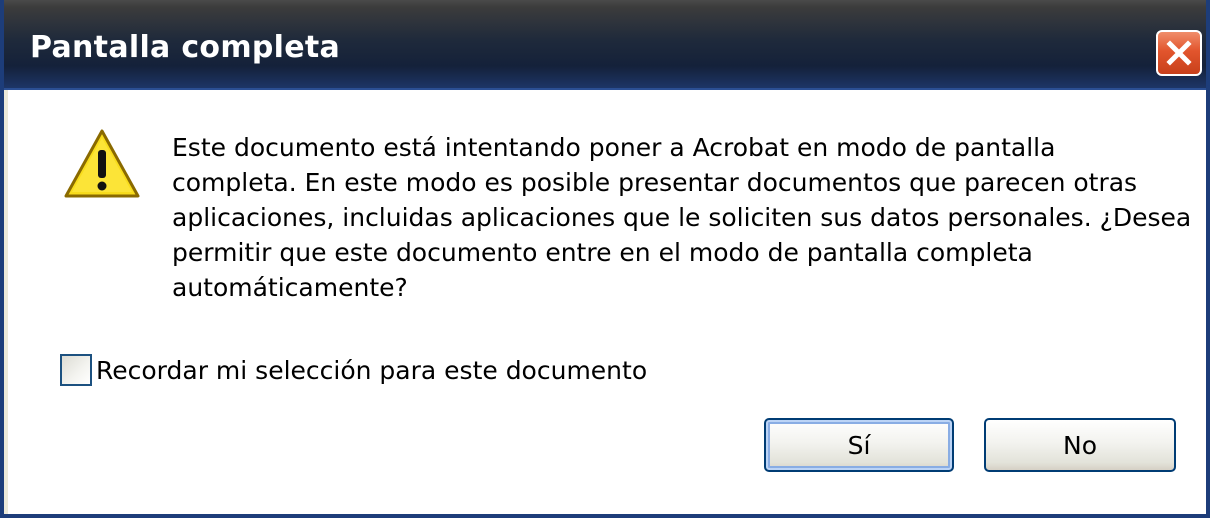 The image size is (1210, 518). Describe the element at coordinates (185, 47) in the screenshot. I see `dialog-title: Pantalla completa` at that location.